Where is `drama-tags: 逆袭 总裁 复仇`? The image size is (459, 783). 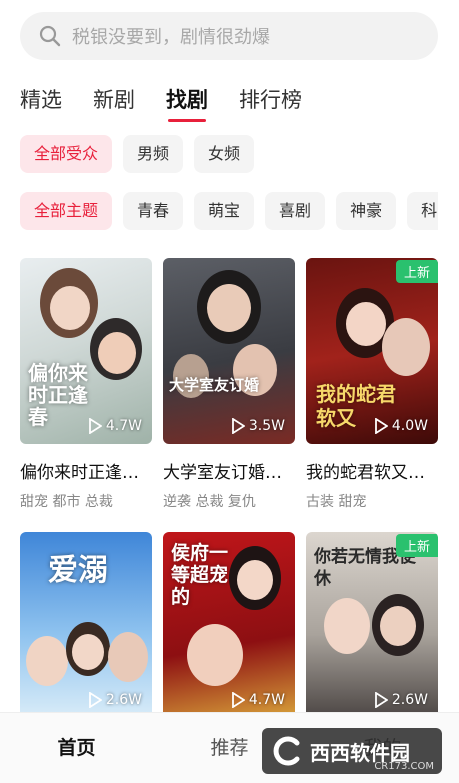
drama-tags: 逆袭 总裁 复仇 is located at coordinates (209, 502).